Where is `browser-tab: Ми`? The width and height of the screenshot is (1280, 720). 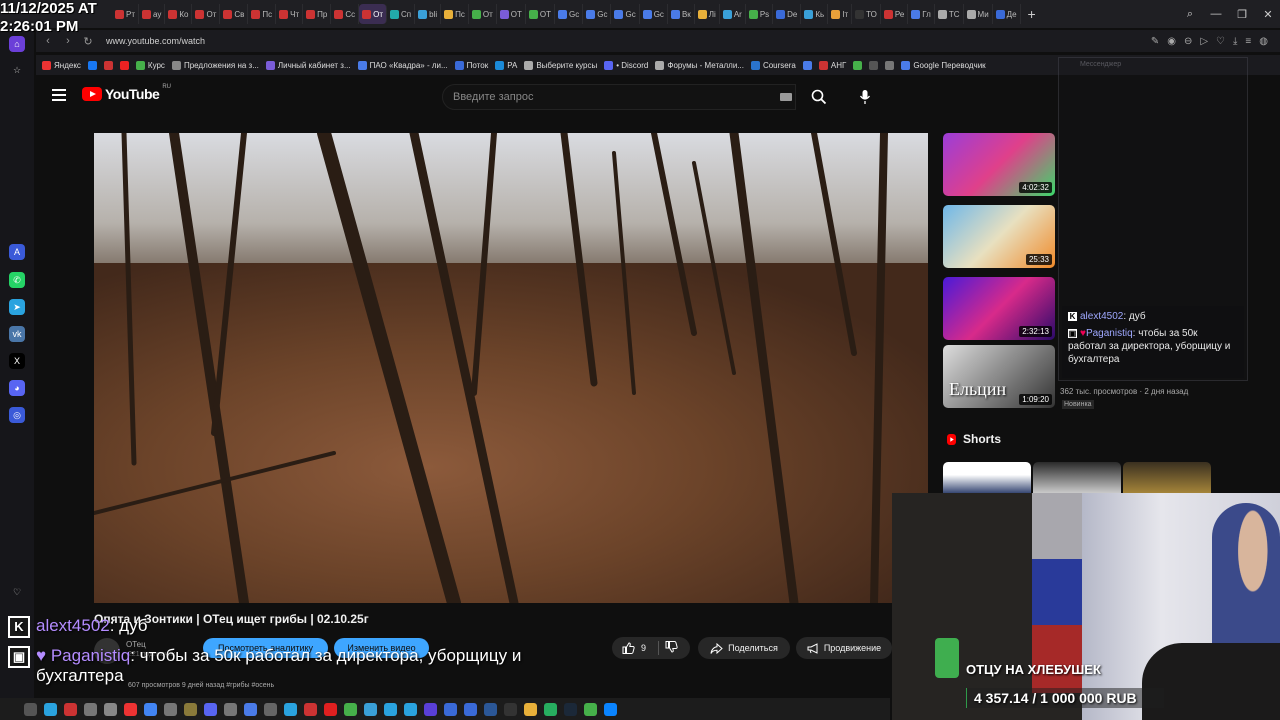
browser-tab: Ми is located at coordinates (978, 14).